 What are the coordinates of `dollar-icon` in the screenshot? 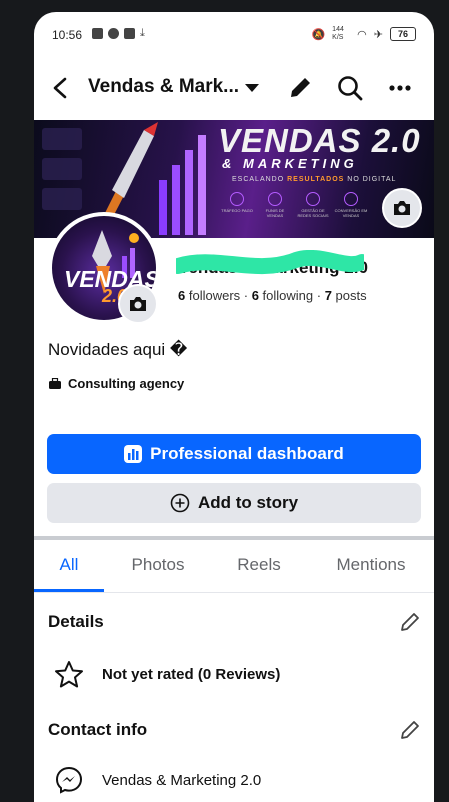 It's located at (351, 199).